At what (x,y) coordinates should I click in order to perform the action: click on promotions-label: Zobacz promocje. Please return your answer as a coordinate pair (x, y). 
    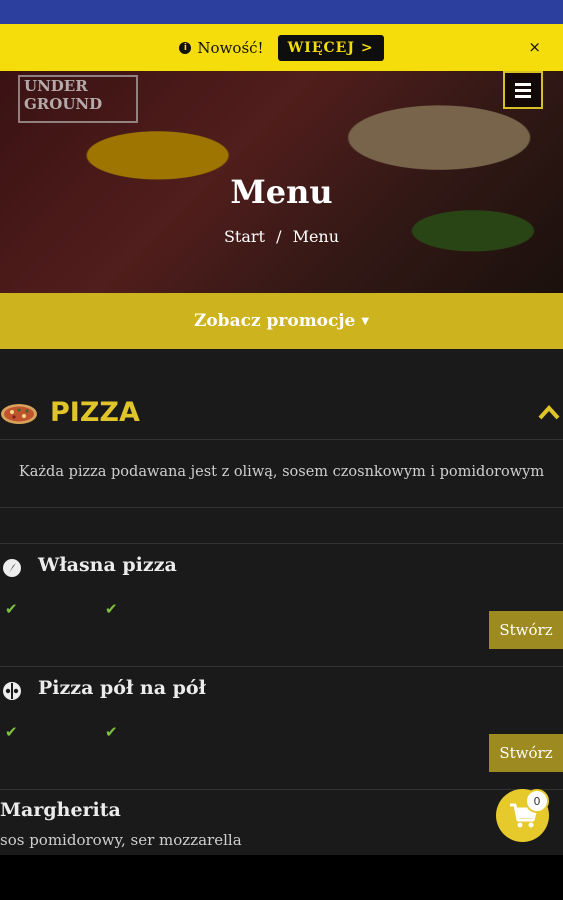
    Looking at the image, I should click on (274, 321).